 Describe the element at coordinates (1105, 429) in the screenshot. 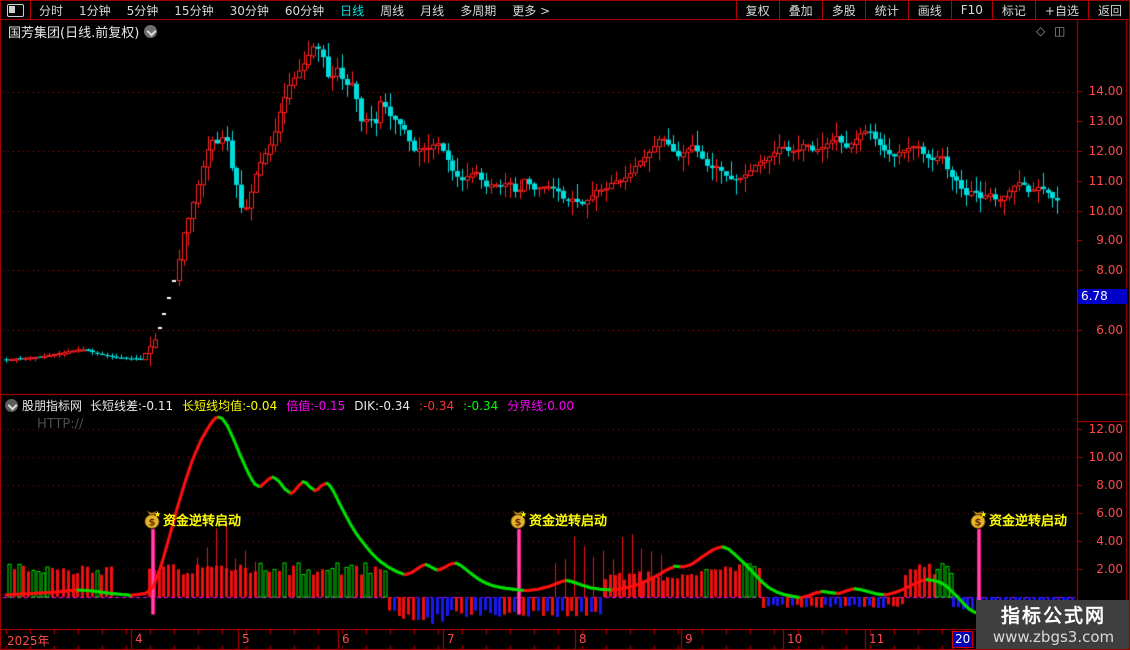

I see `indicator-axis-label: 12.00` at that location.